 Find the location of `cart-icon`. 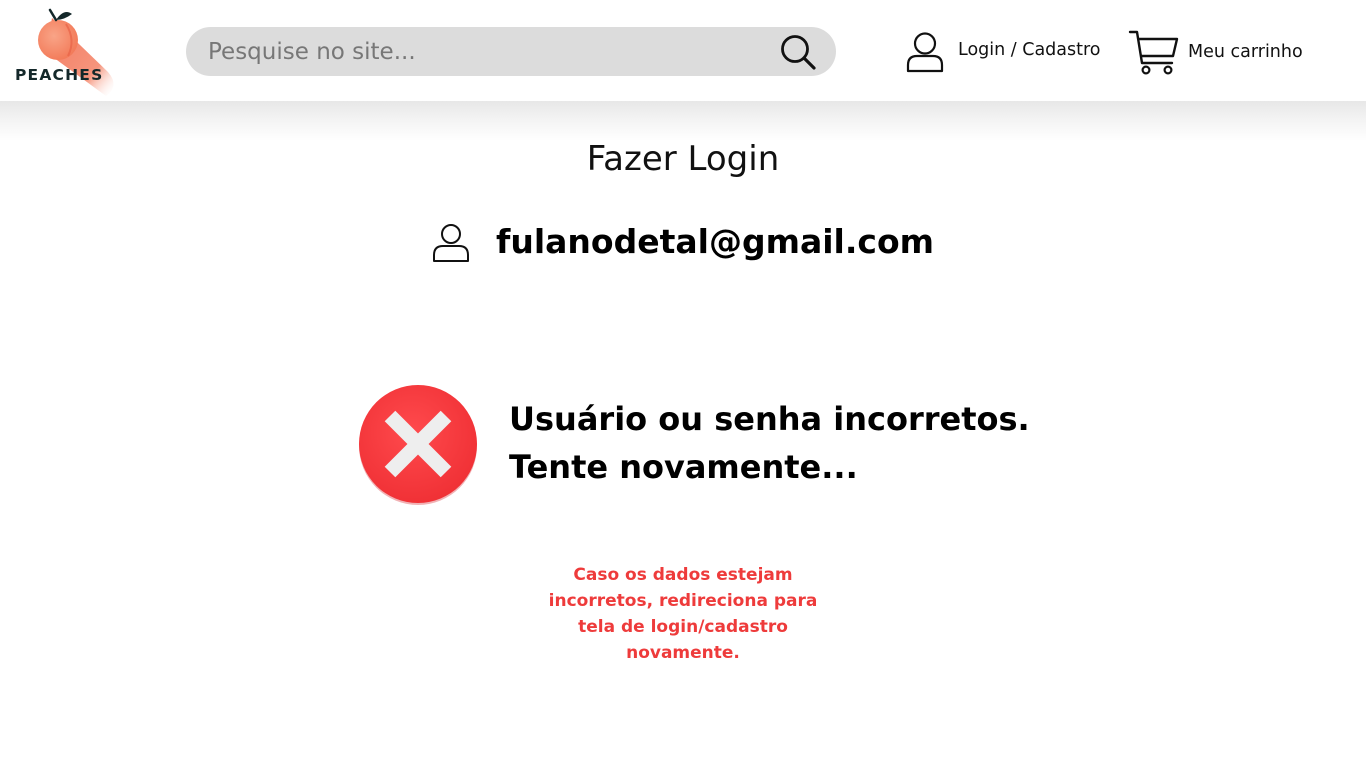

cart-icon is located at coordinates (1154, 53).